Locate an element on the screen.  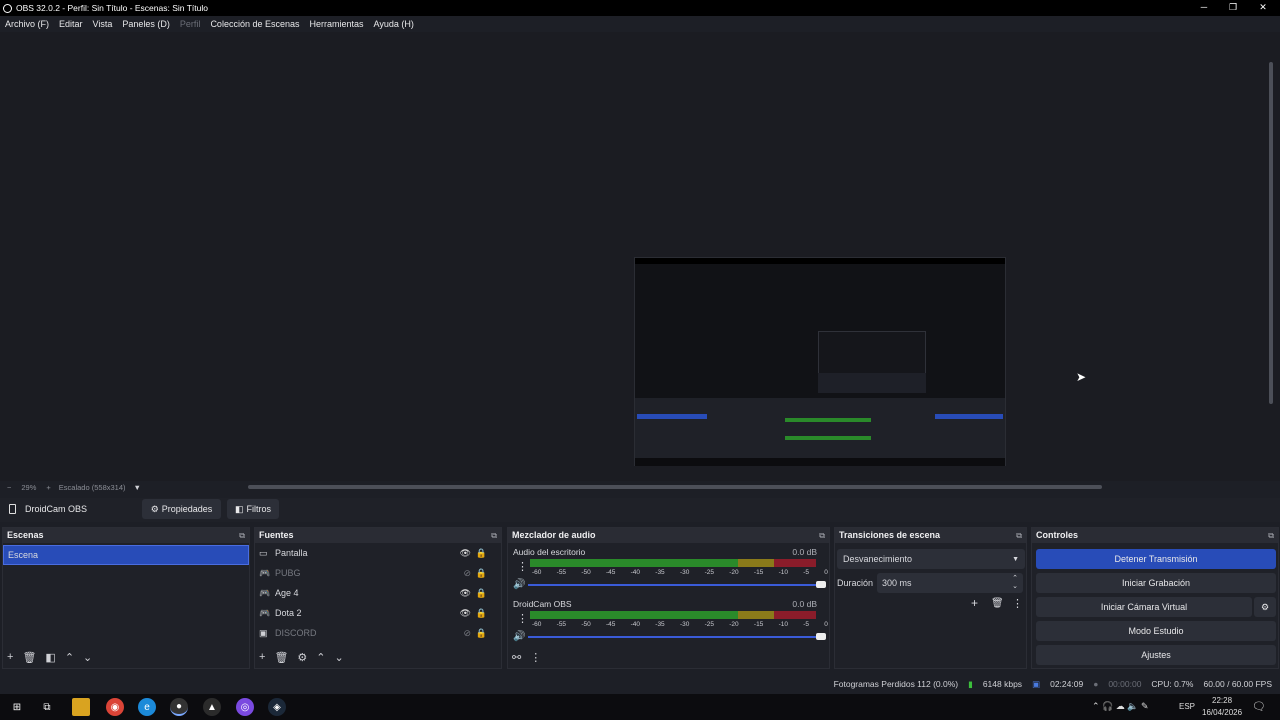
zoom-in-icon: + is located at coordinates (48, 487).